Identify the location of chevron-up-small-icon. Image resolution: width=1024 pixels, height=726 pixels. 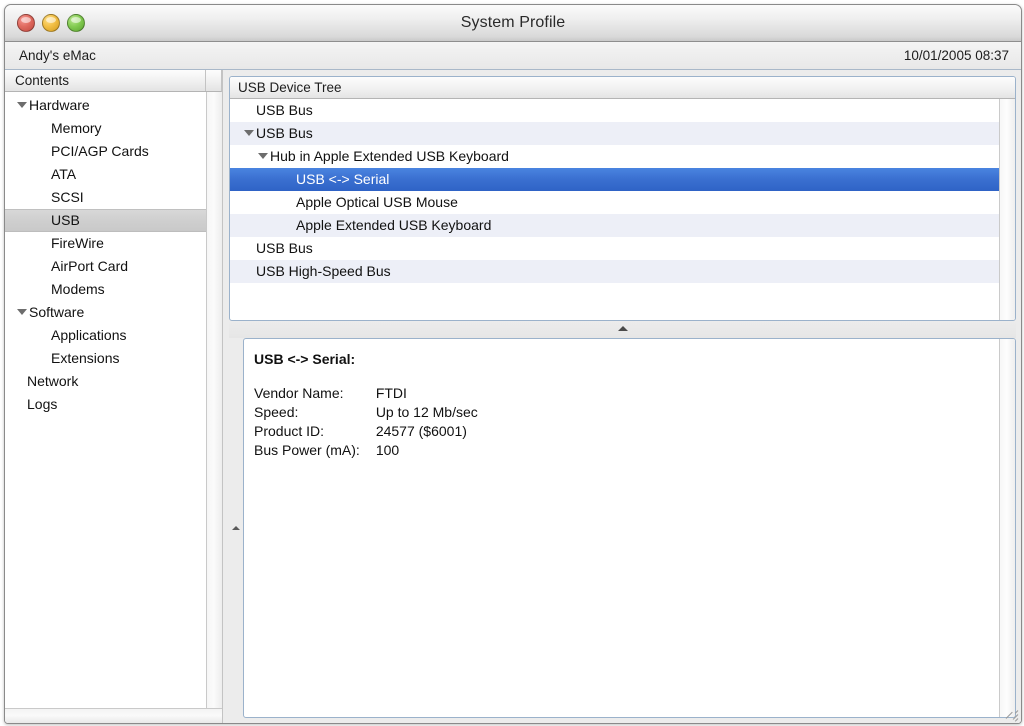
(236, 528).